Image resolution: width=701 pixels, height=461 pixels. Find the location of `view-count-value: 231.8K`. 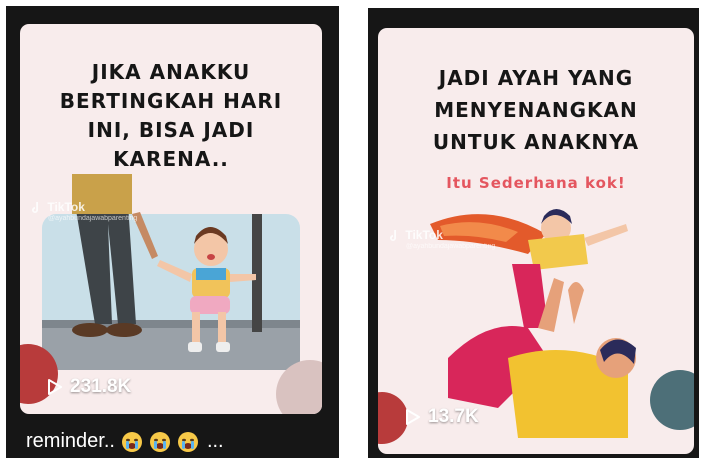

view-count-value: 231.8K is located at coordinates (101, 386).